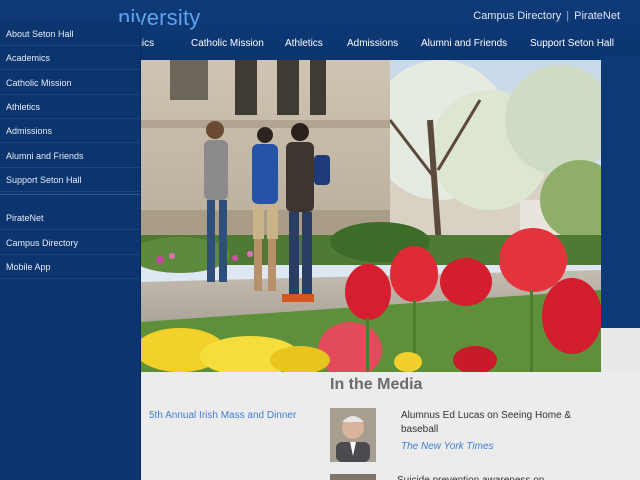 The height and width of the screenshot is (480, 640). I want to click on nav-admissions: Admissions, so click(372, 43).